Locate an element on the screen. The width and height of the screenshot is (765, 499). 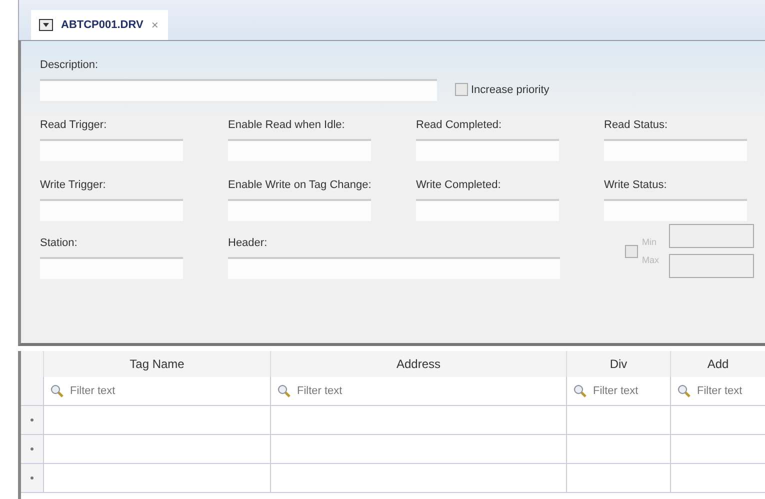
field-label: Description: is located at coordinates (70, 65).